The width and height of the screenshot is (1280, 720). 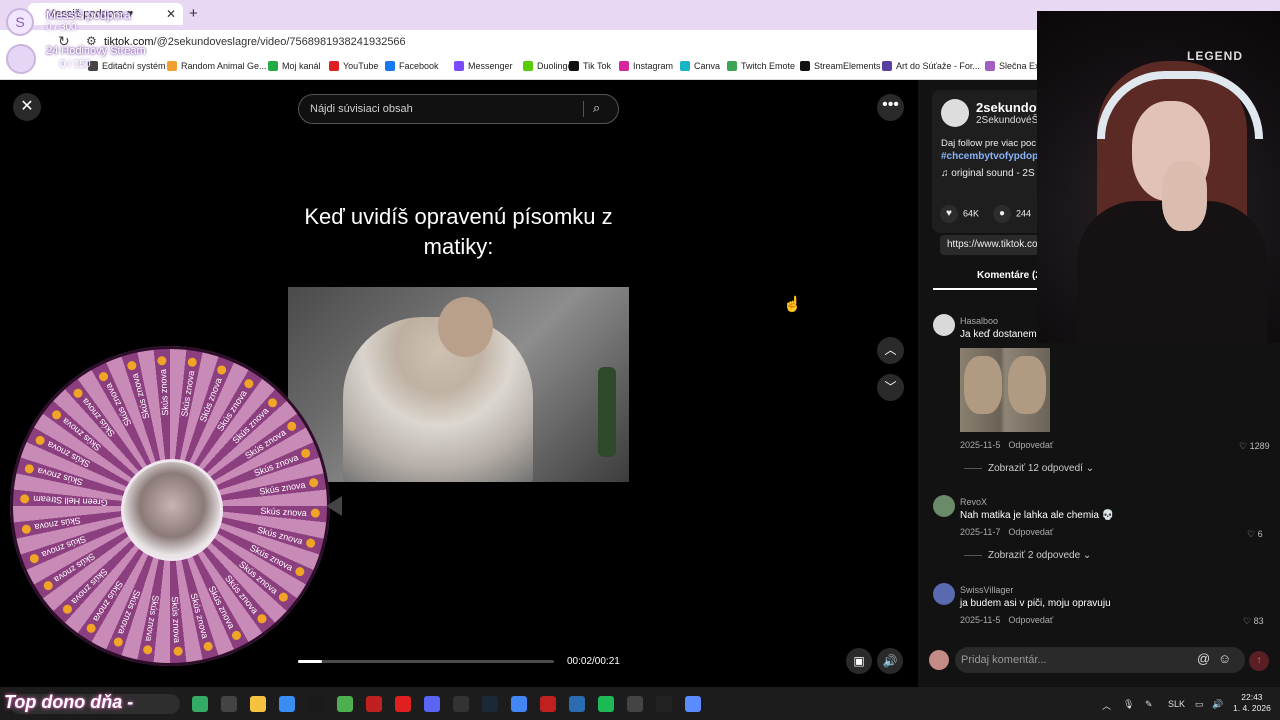 What do you see at coordinates (761, 66) in the screenshot?
I see `bookmark-item: Twitch Emote` at bounding box center [761, 66].